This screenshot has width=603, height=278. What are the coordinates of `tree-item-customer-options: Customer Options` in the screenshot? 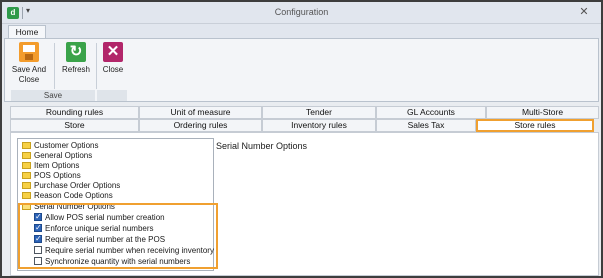 It's located at (60, 146).